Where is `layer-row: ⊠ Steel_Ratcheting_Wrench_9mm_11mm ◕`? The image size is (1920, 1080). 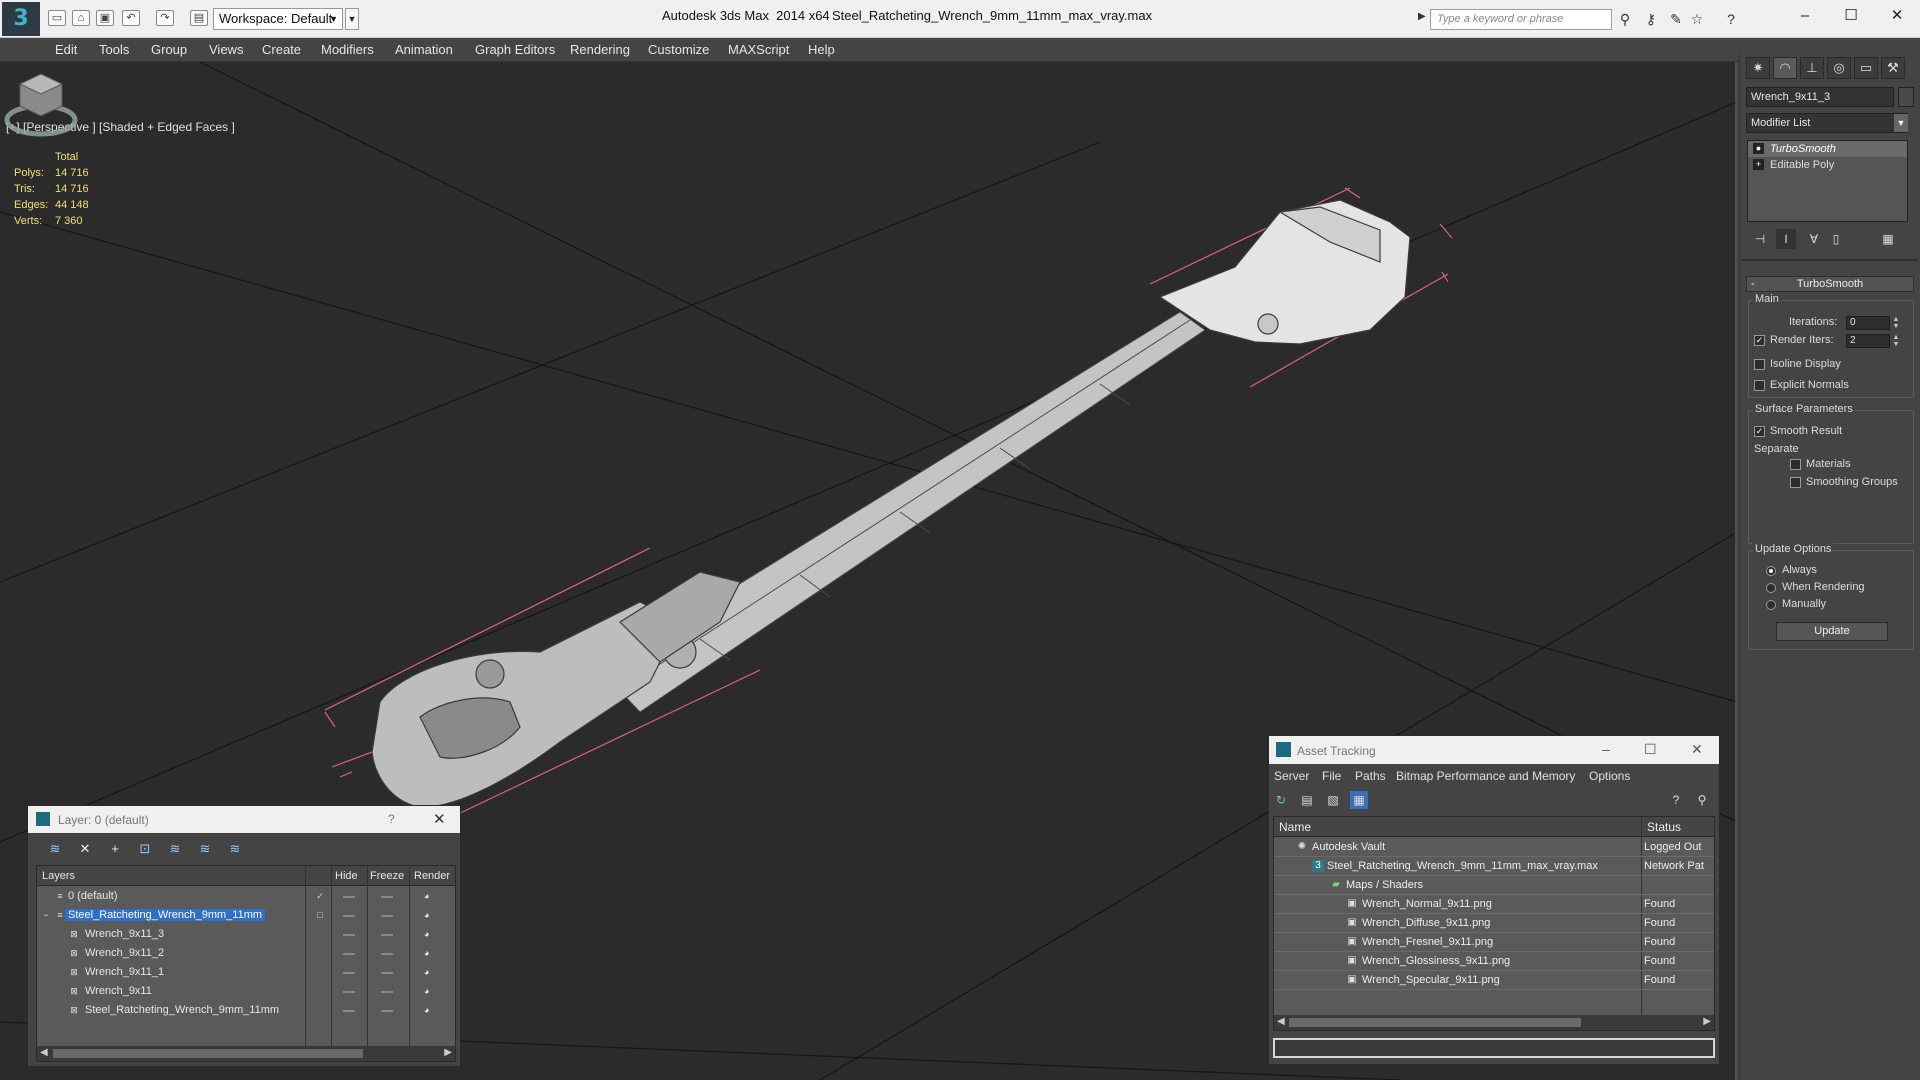
layer-row: ⊠ Steel_Ratcheting_Wrench_9mm_11mm ◕ is located at coordinates (246, 1010).